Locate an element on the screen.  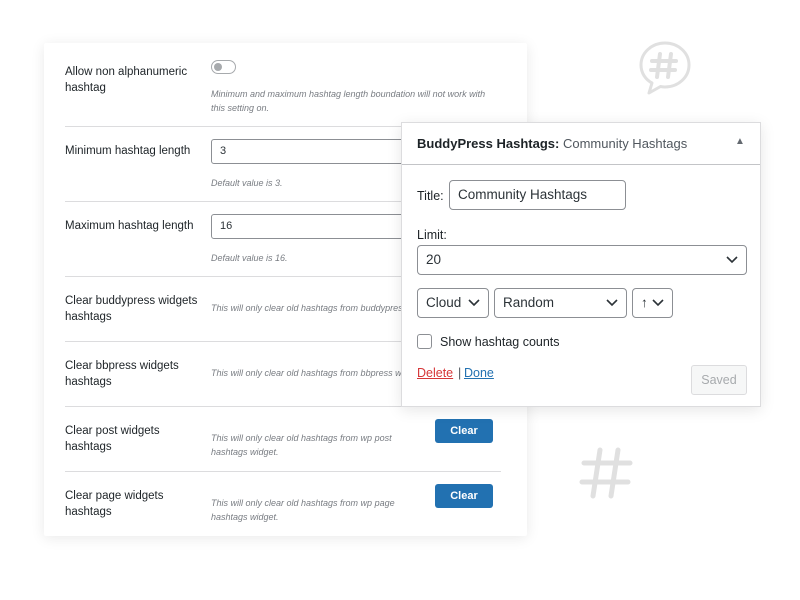
setting-description: Default value is 16. is located at coordinates (249, 258).